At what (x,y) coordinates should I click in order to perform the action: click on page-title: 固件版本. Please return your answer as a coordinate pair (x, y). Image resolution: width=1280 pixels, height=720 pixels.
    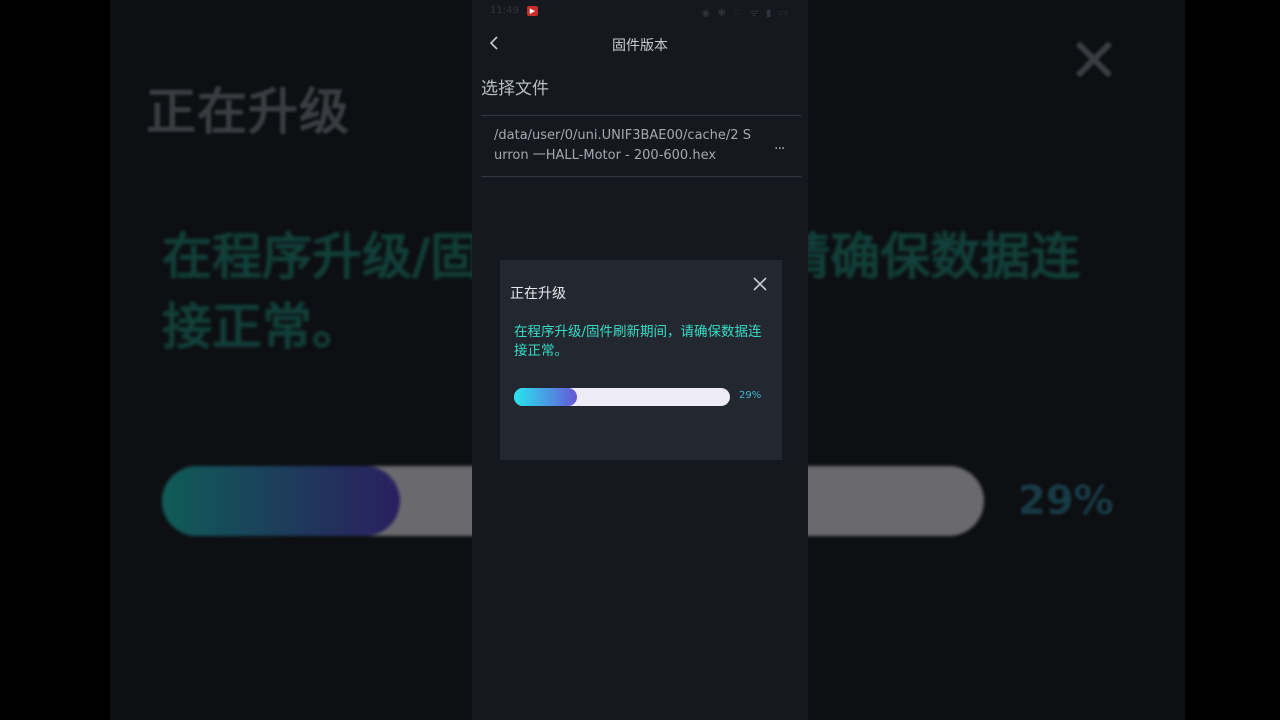
    Looking at the image, I should click on (640, 46).